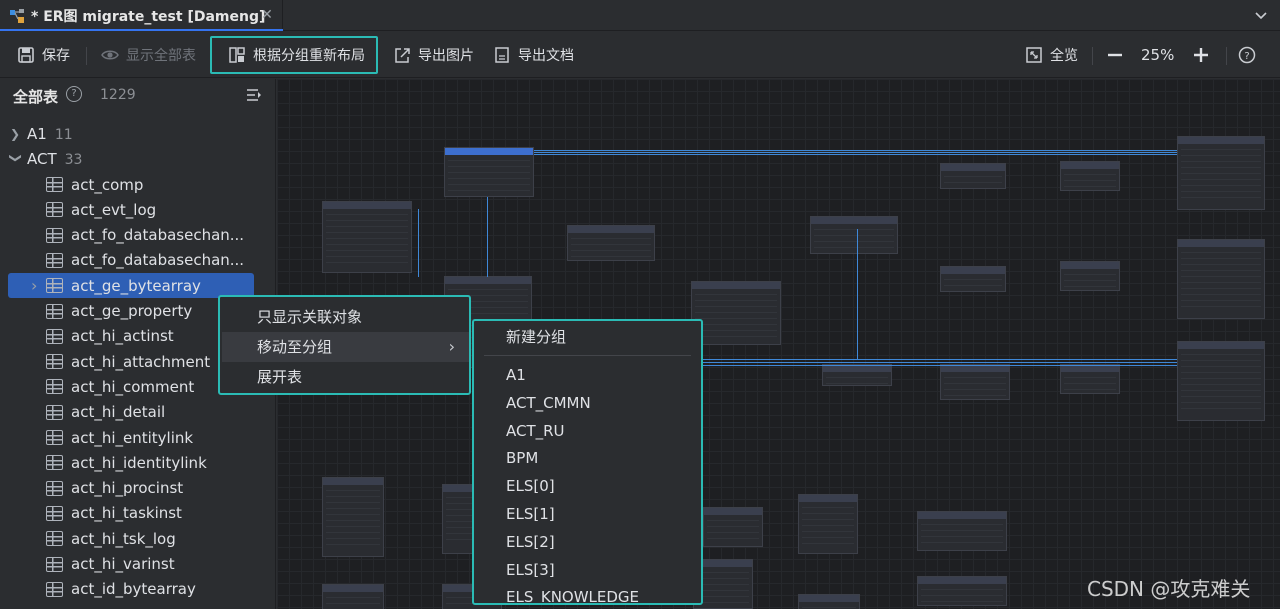 The width and height of the screenshot is (1280, 609). I want to click on export-document-button: 导出文档, so click(533, 55).